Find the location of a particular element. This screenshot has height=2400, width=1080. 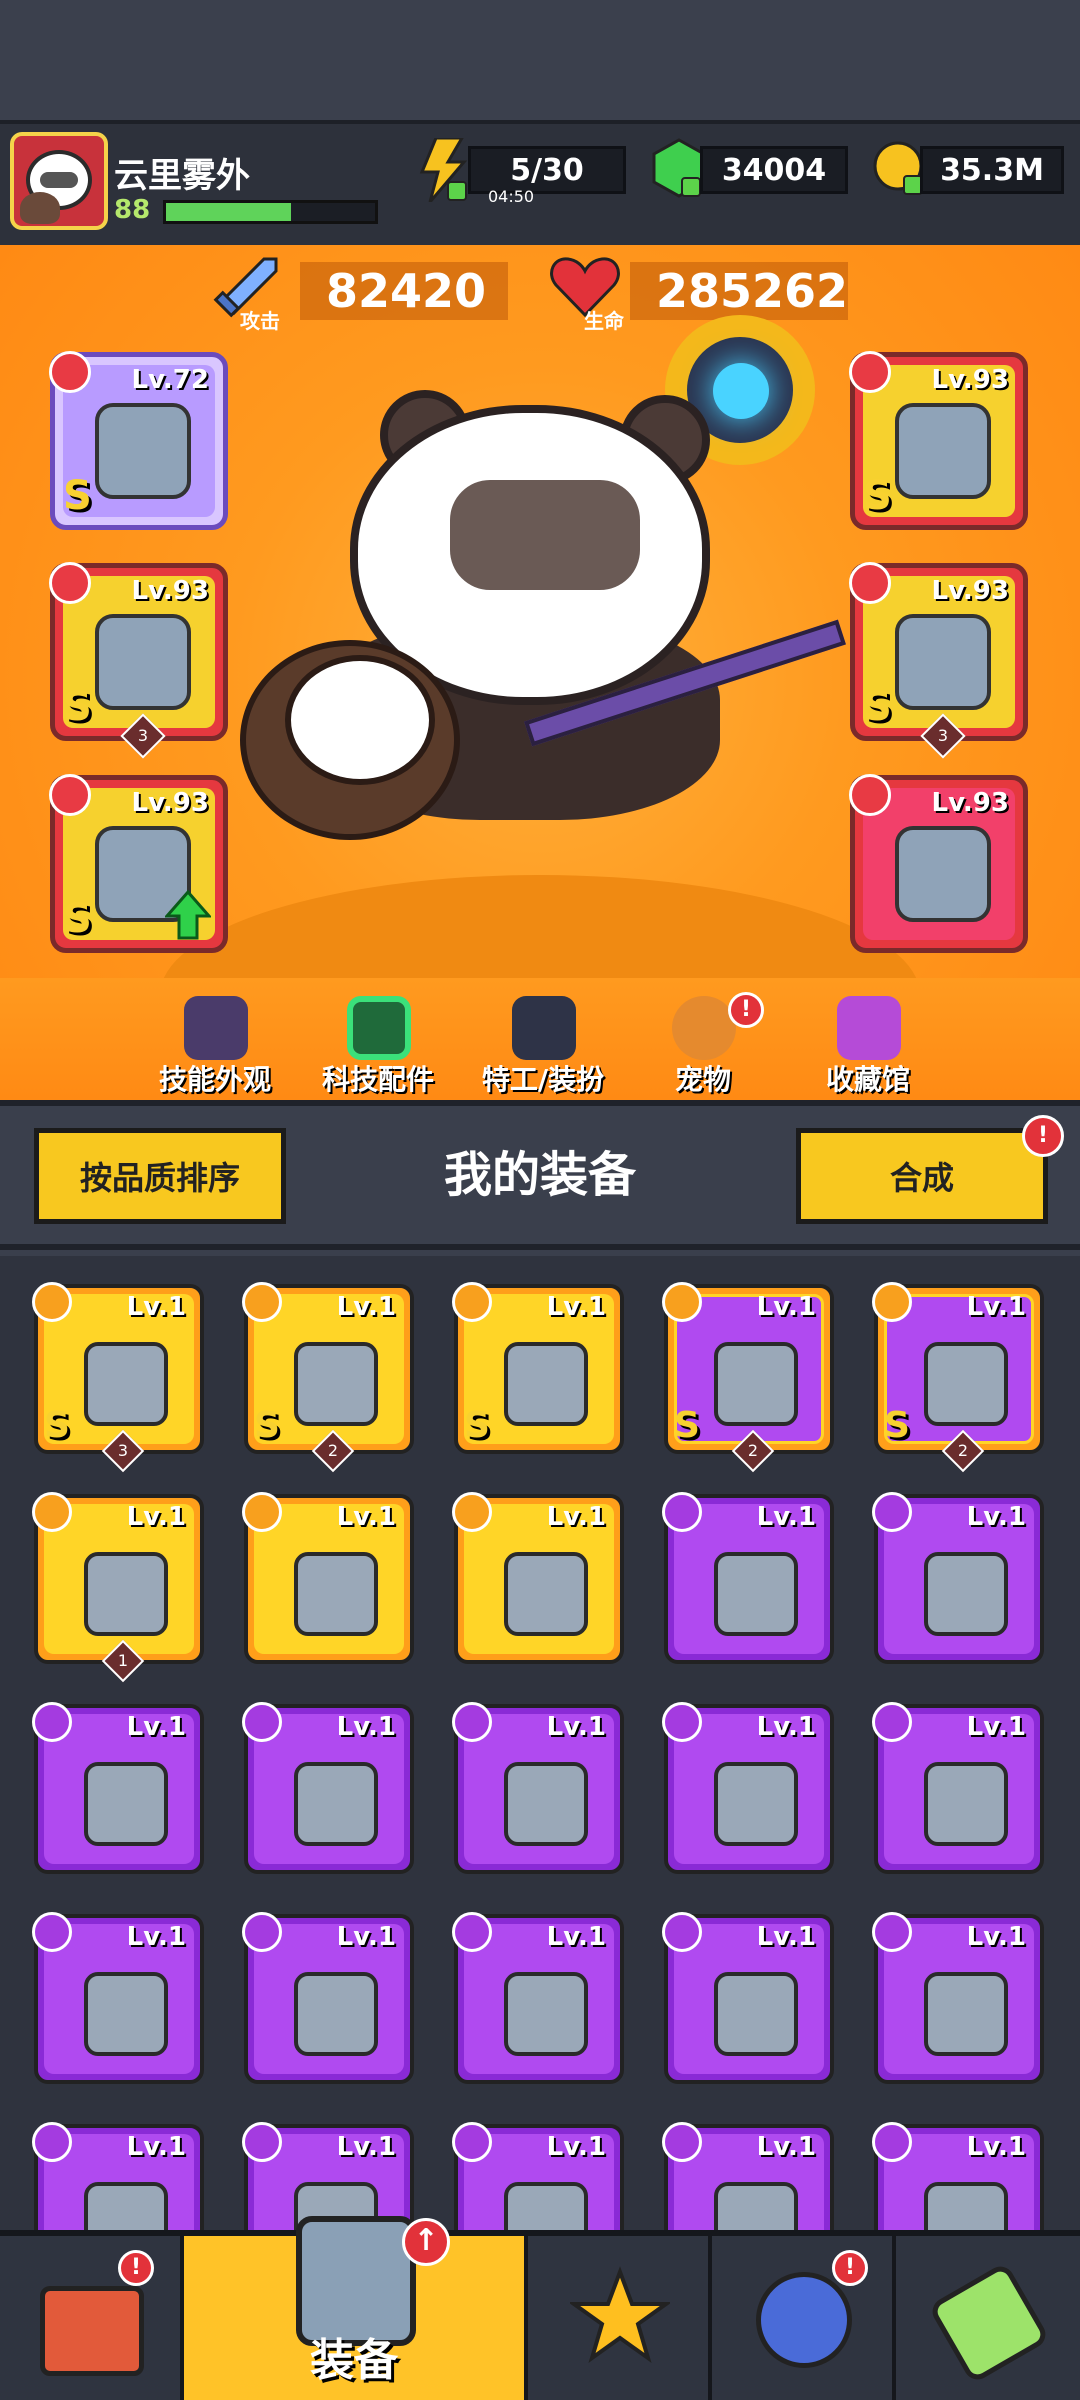

equip-slot-belt: Lv.93 S 3 is located at coordinates (938, 660).